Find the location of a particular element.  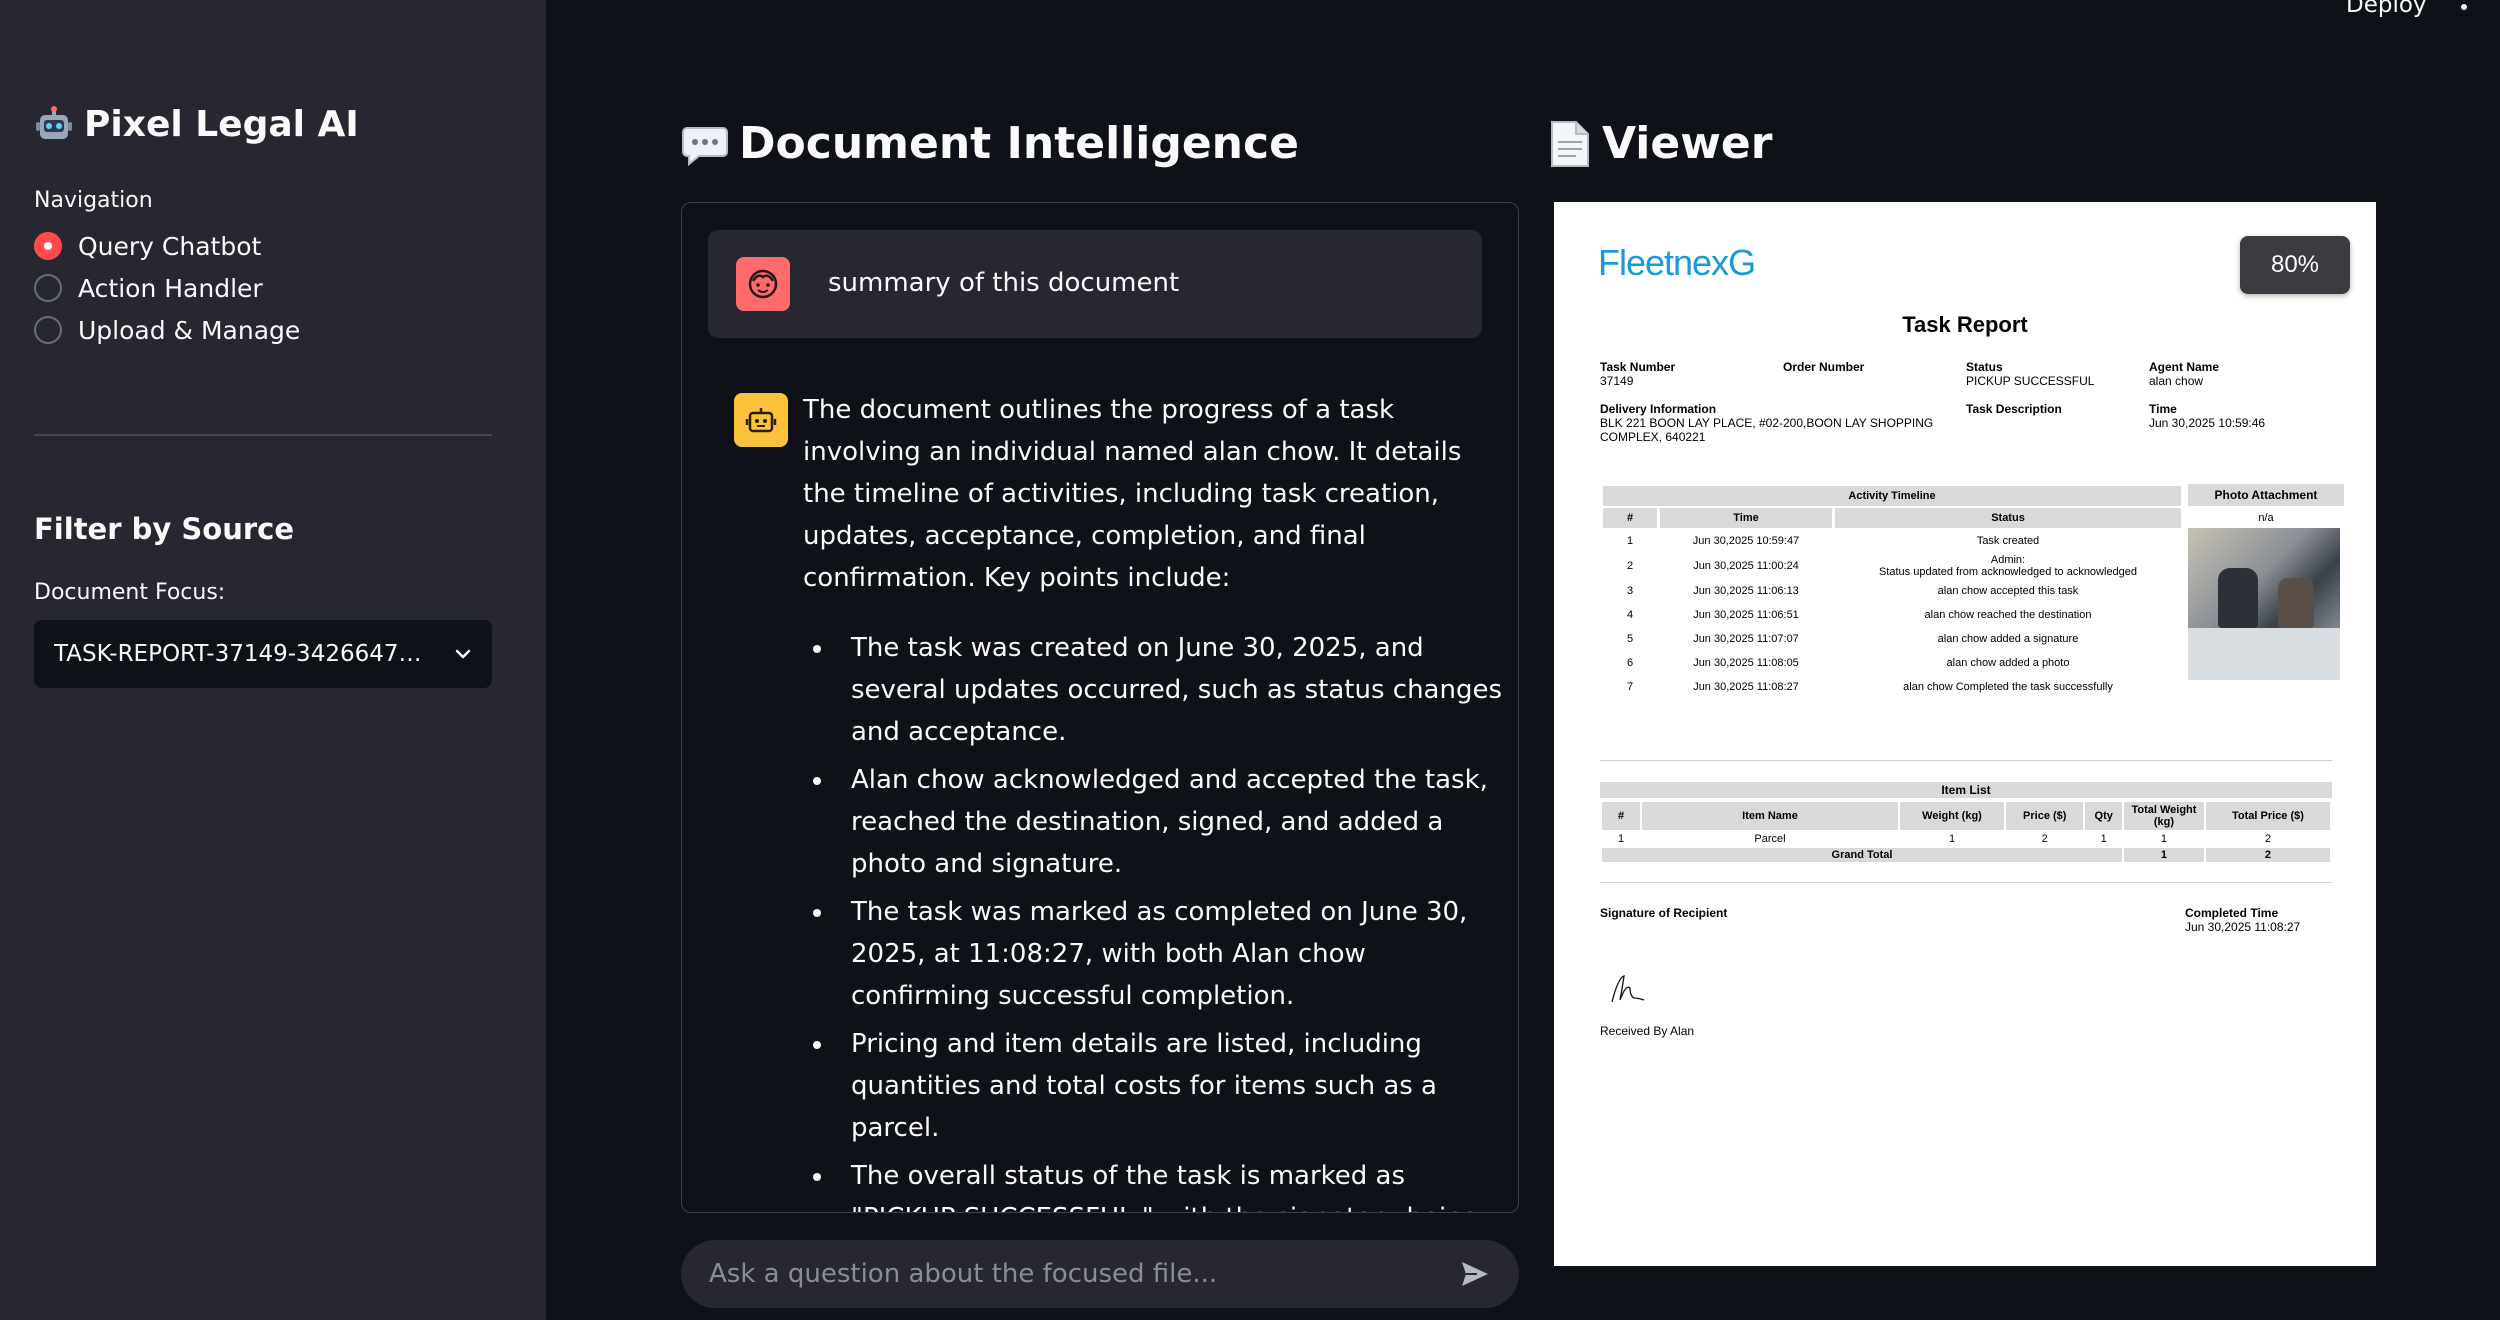

nav-item-upload-manage: Upload & Manage is located at coordinates (167, 330).